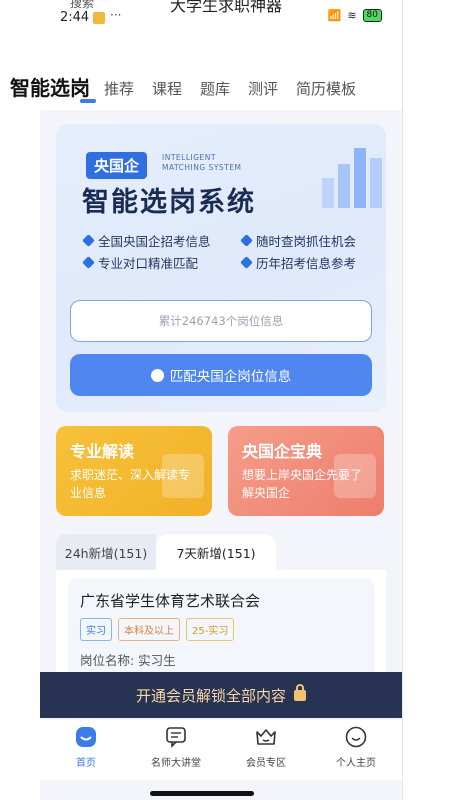 The width and height of the screenshot is (450, 800). What do you see at coordinates (99, 18) in the screenshot?
I see `notification-icon` at bounding box center [99, 18].